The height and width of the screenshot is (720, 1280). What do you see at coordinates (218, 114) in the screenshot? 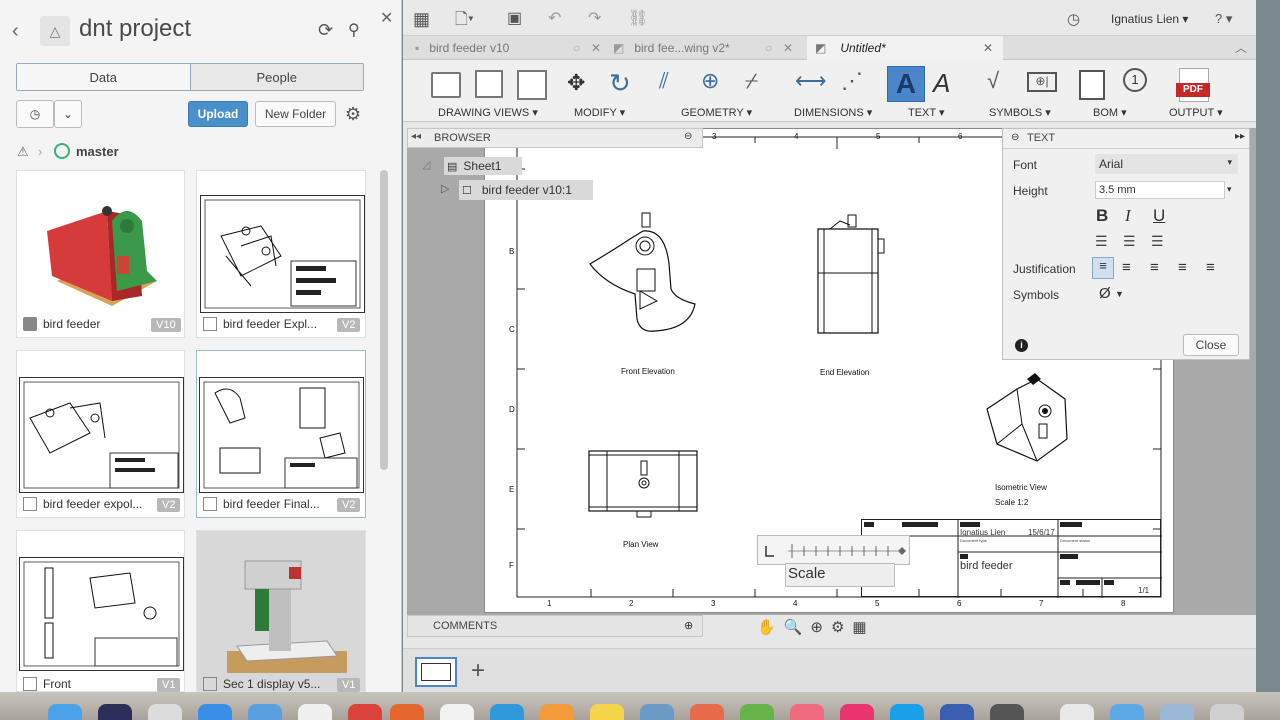
I see `upload-button: Upload` at bounding box center [218, 114].